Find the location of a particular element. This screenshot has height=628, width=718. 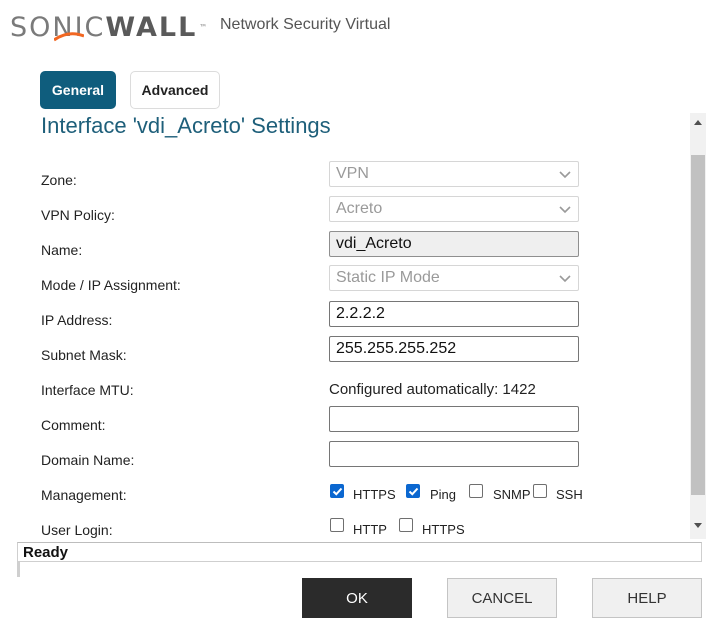

name-label: Name: is located at coordinates (62, 250).